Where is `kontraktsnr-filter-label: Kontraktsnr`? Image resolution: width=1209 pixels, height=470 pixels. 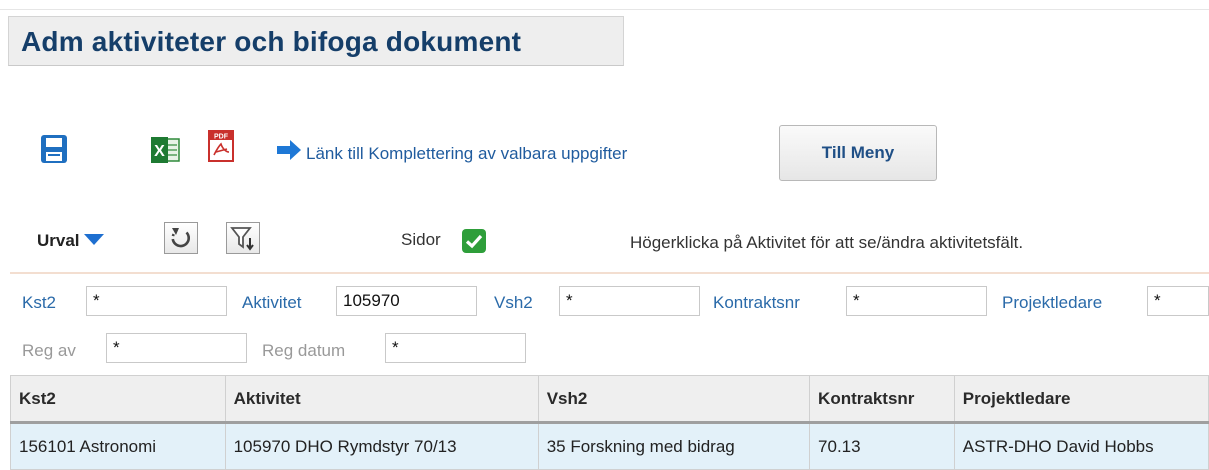
kontraktsnr-filter-label: Kontraktsnr is located at coordinates (756, 302).